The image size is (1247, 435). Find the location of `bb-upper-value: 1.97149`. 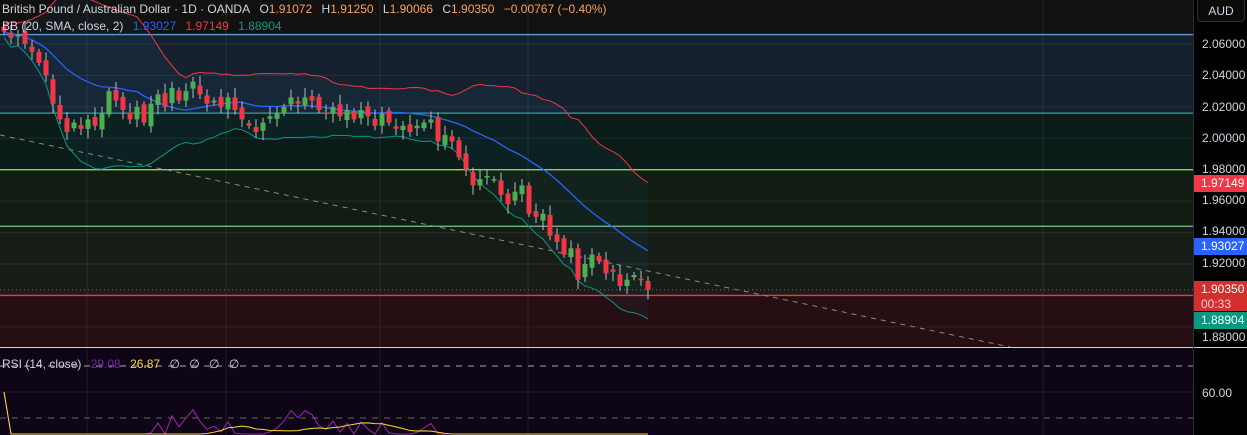

bb-upper-value: 1.97149 is located at coordinates (207, 26).